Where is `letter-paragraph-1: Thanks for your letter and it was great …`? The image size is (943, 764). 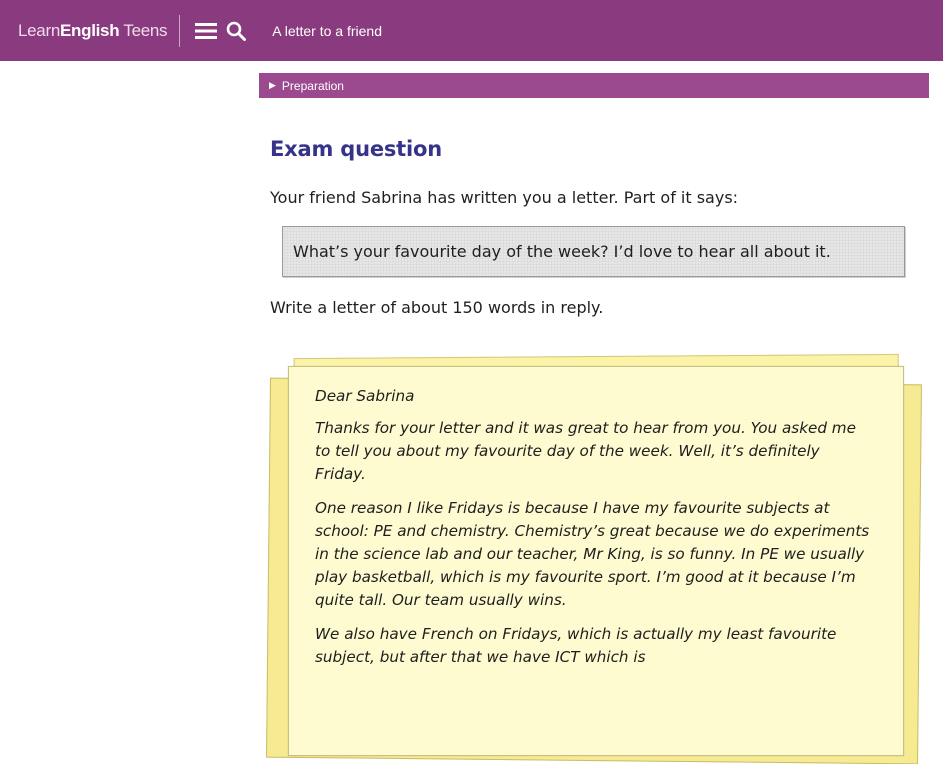
letter-paragraph-1: Thanks for your letter and it was great … is located at coordinates (585, 451).